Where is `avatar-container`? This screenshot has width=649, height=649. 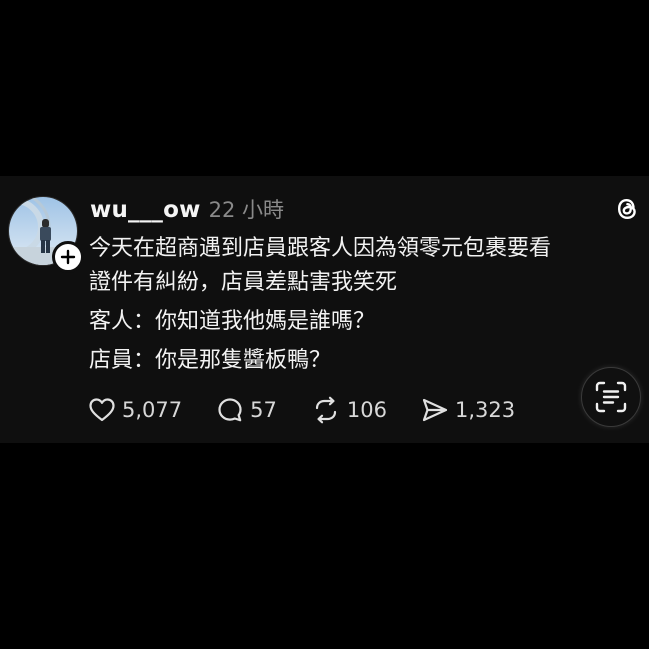
avatar-container is located at coordinates (46, 234).